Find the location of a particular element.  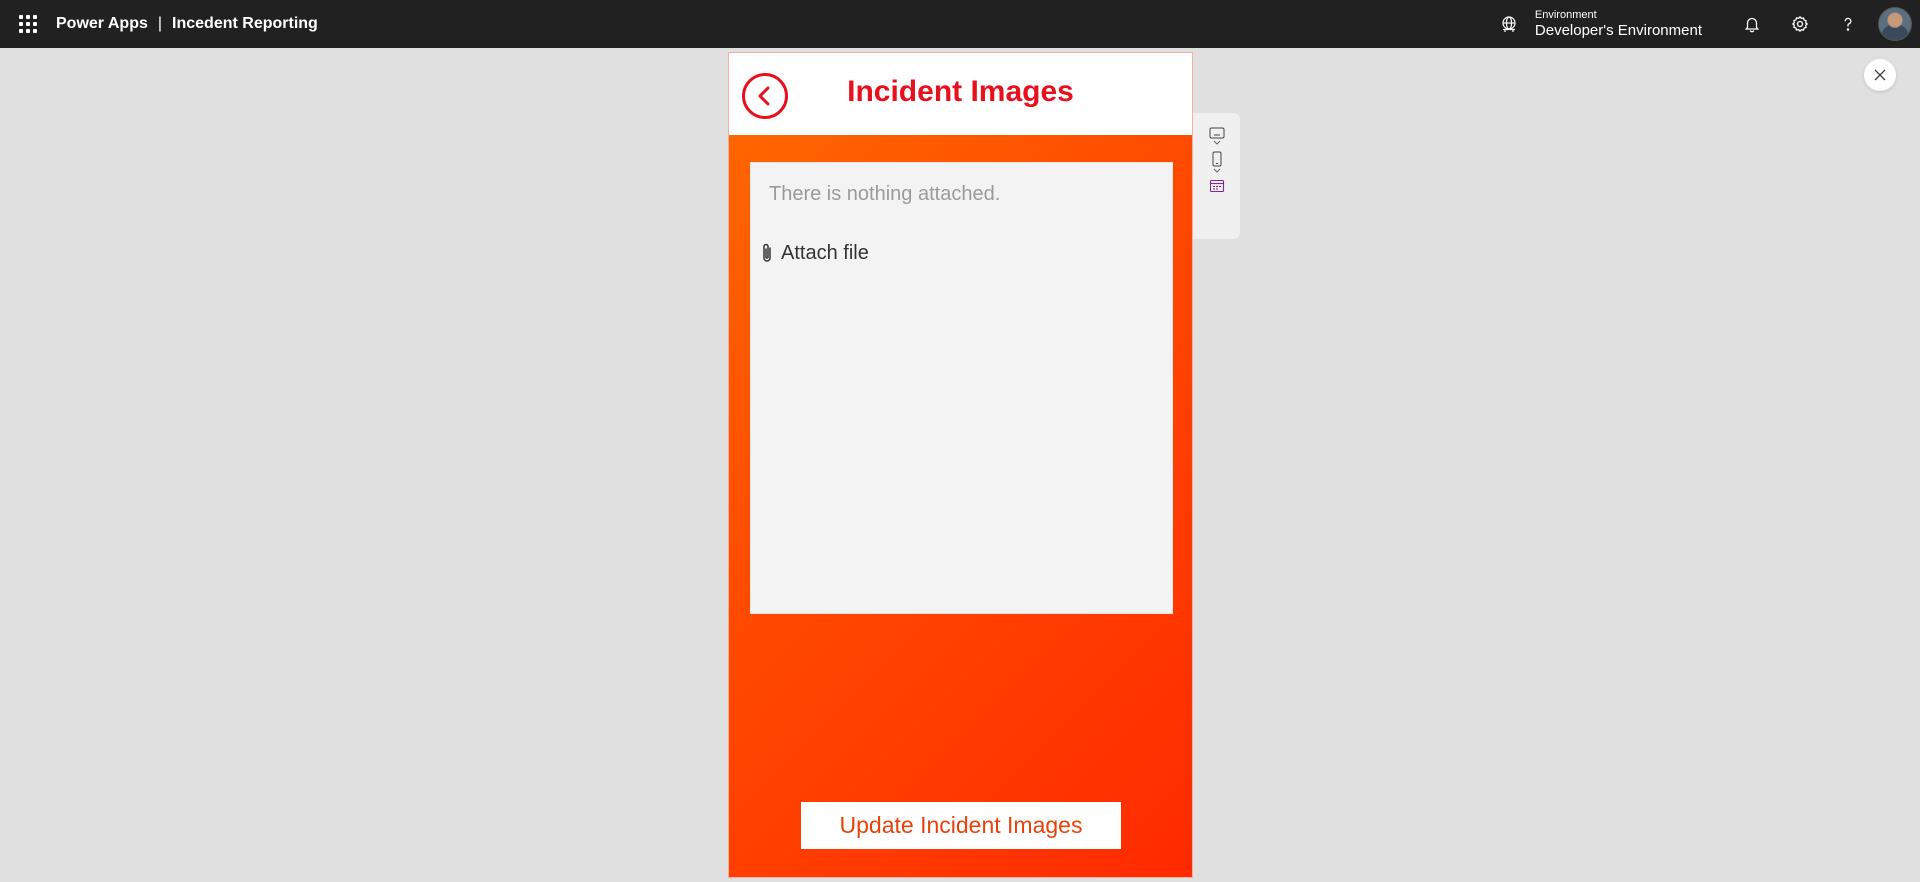

settings-button is located at coordinates (1800, 24).